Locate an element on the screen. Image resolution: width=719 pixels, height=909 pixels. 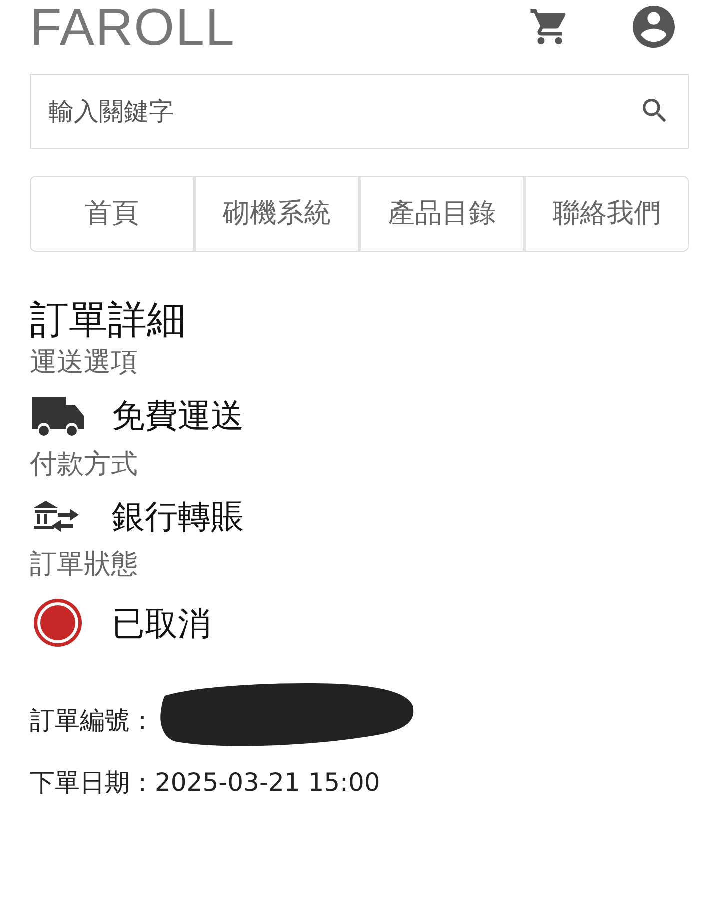
logo: FAROLL is located at coordinates (133, 28).